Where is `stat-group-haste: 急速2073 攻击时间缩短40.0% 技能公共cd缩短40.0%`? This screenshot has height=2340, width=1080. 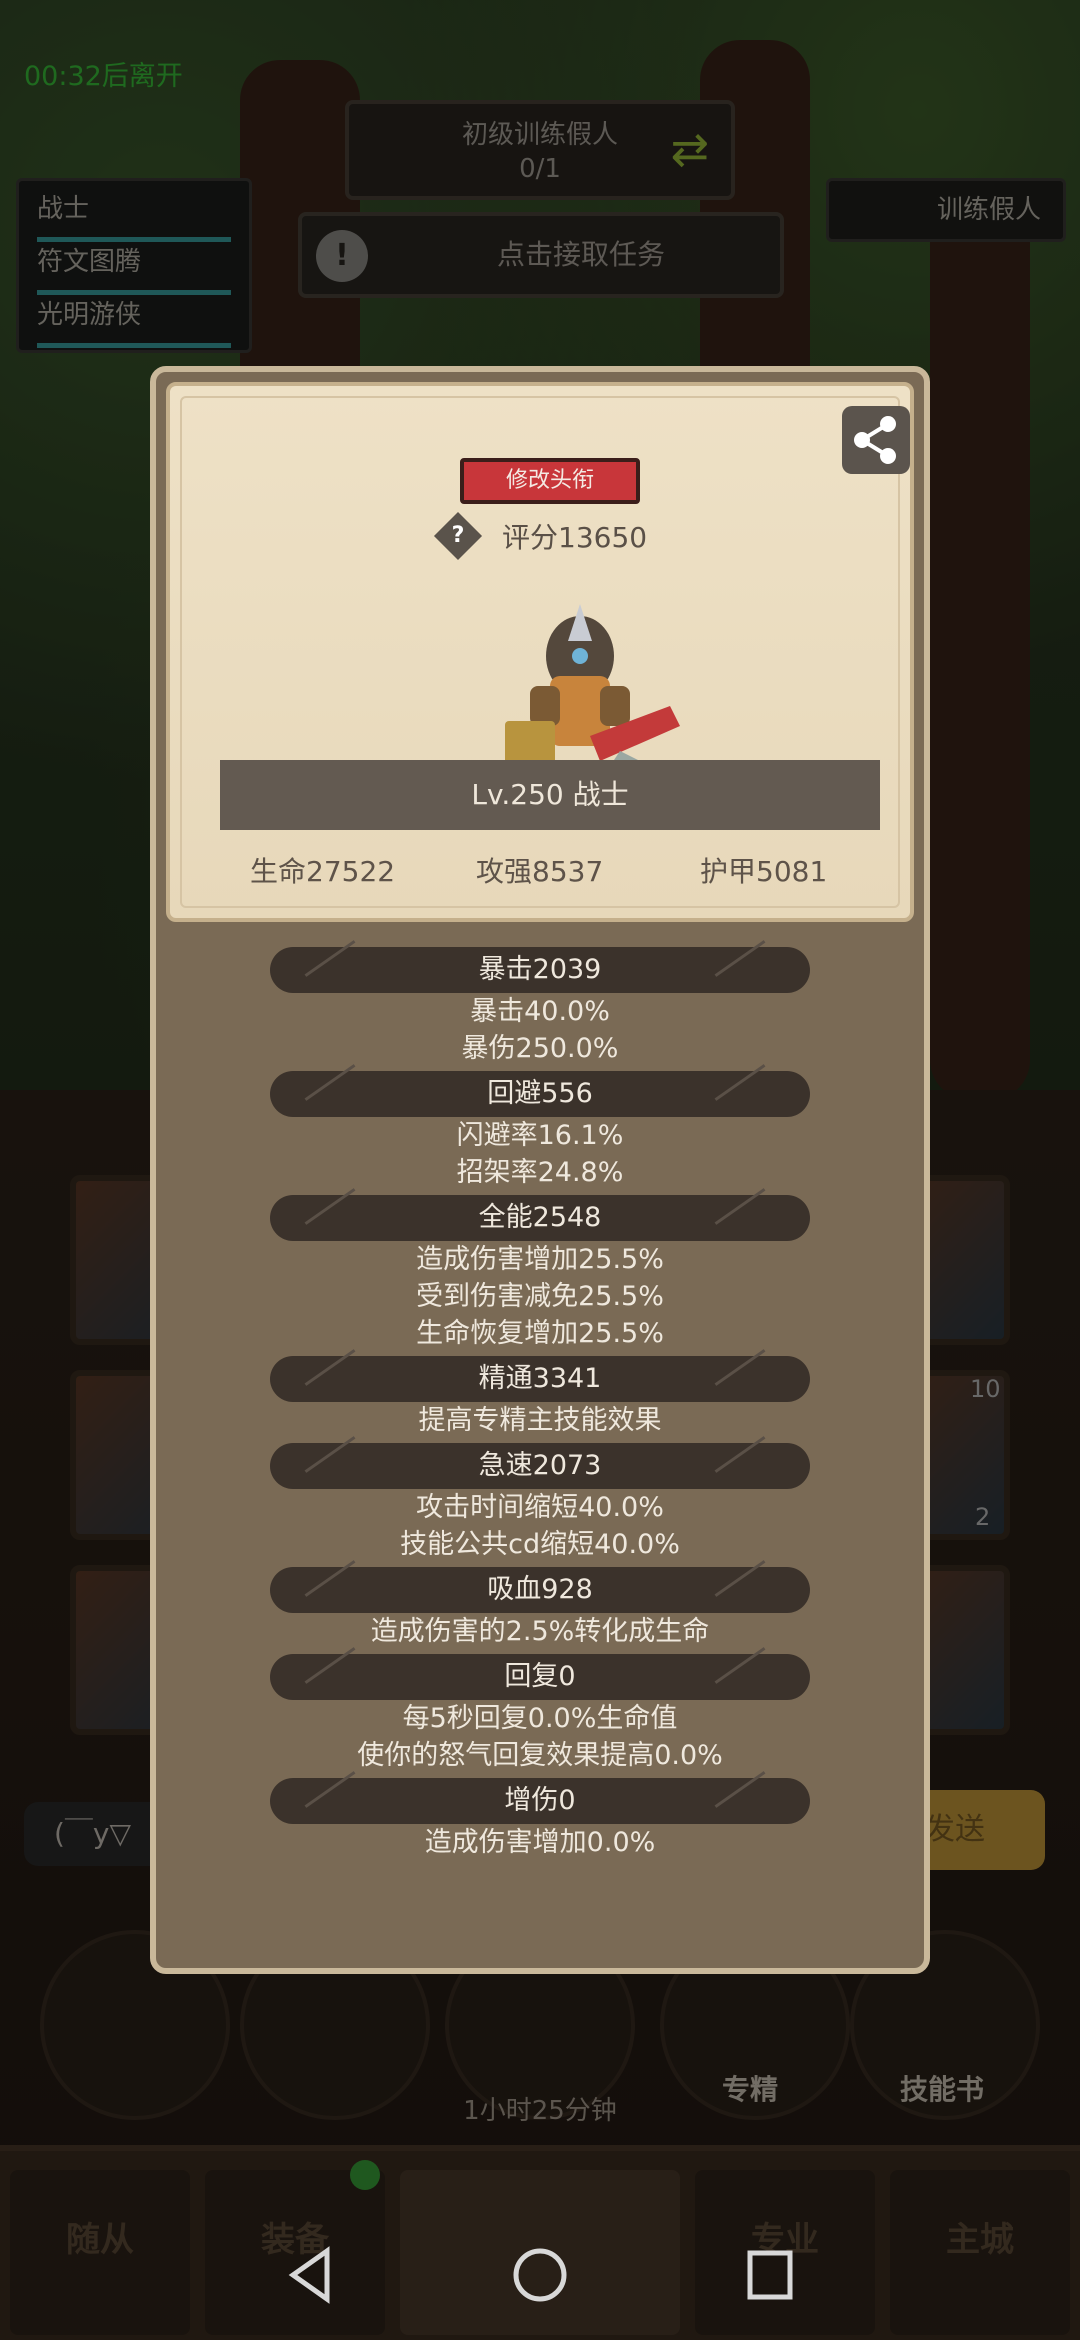
stat-group-haste: 急速2073 攻击时间缩短40.0% 技能公共cd缩短40.0% is located at coordinates (540, 1503).